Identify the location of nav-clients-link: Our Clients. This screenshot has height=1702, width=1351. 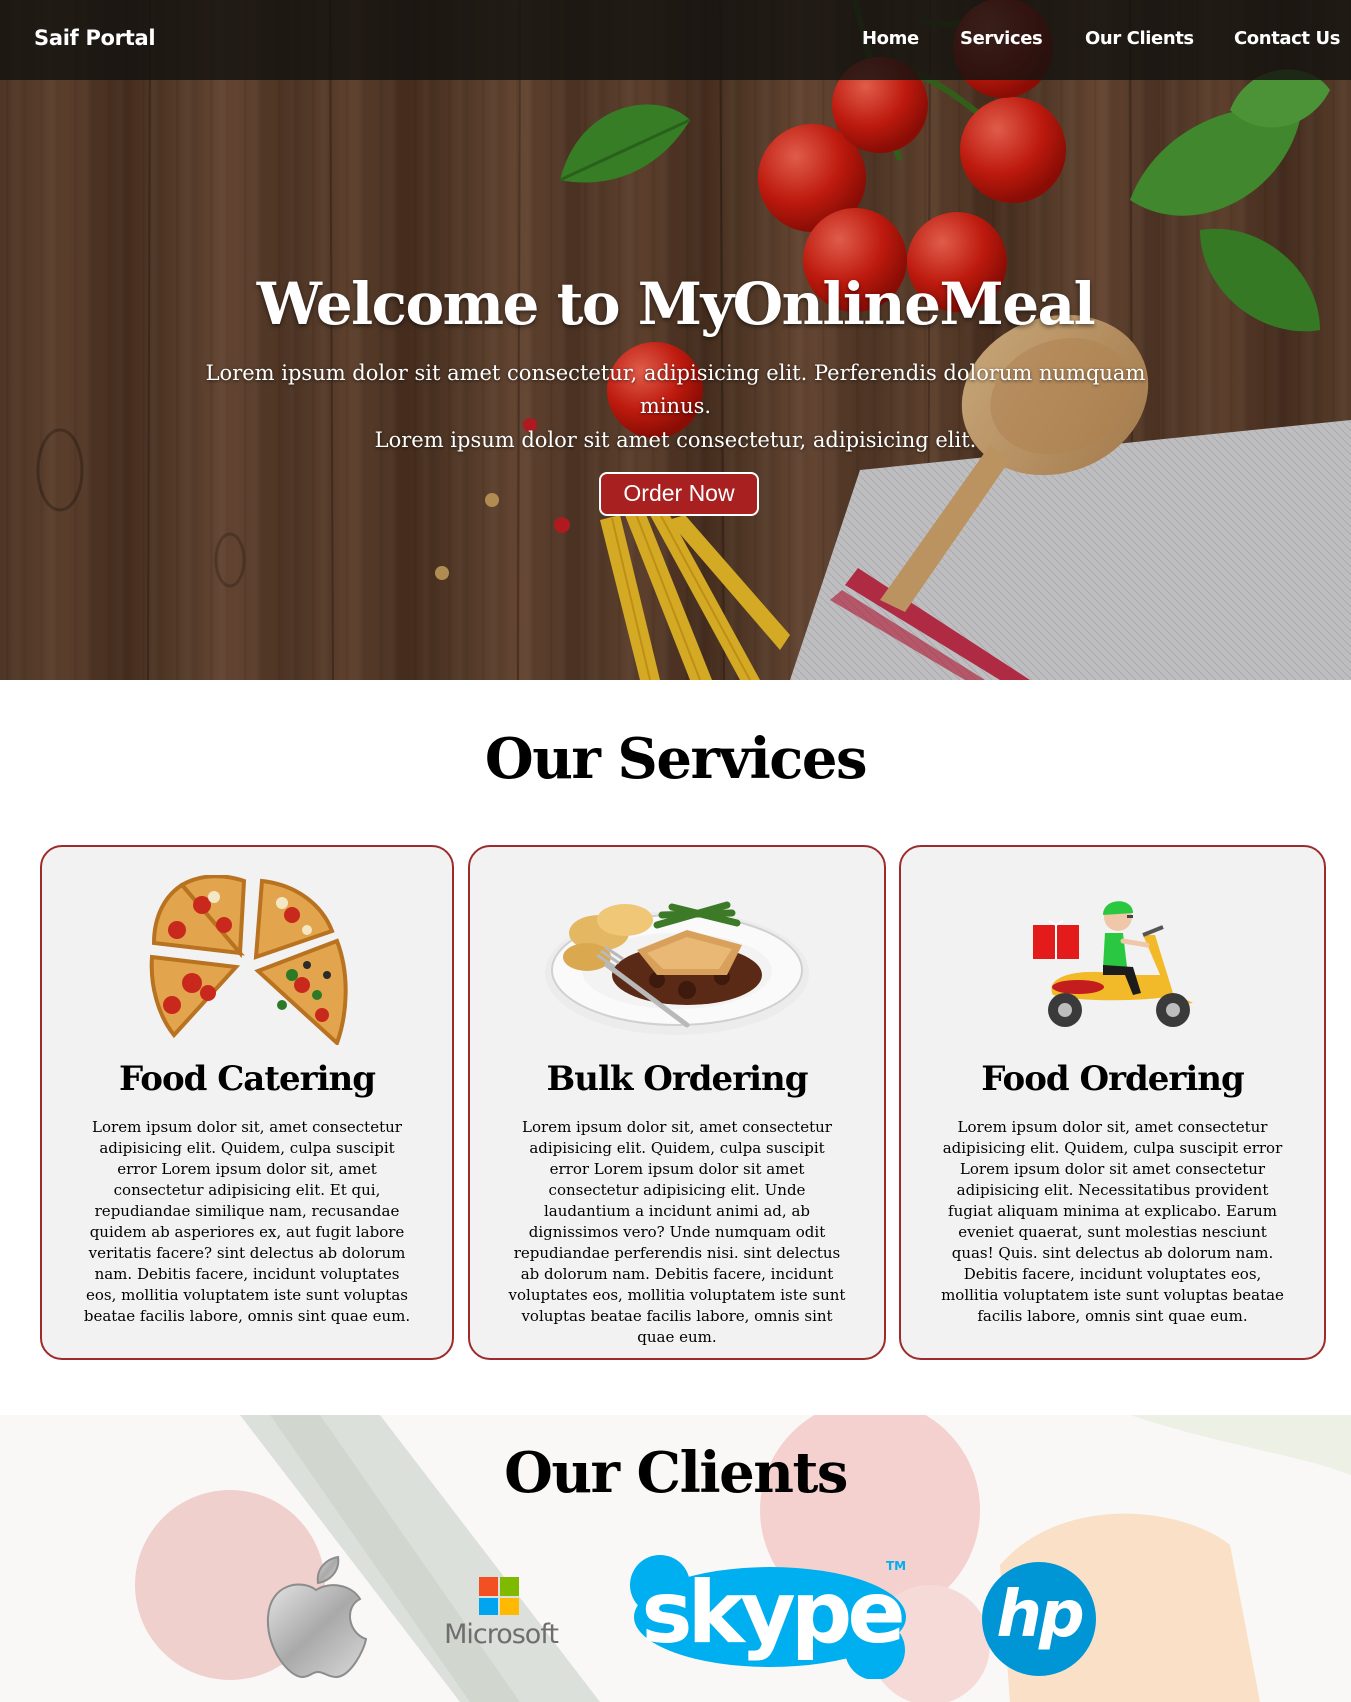
(1139, 38).